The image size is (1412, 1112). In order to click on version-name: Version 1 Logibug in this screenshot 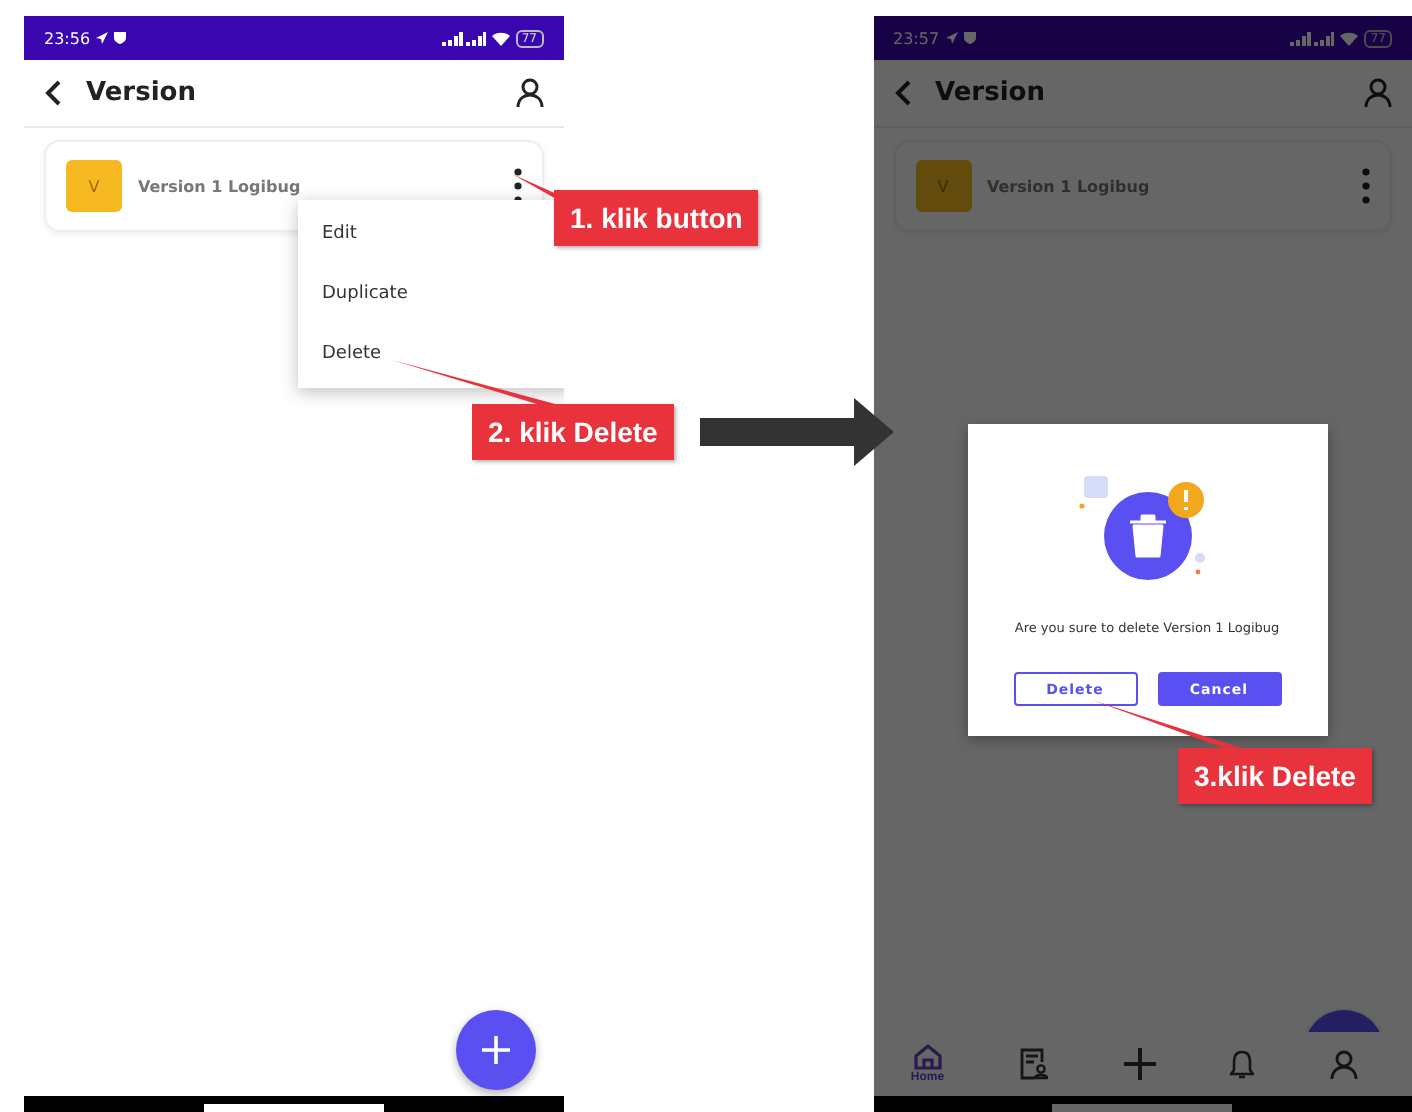, I will do `click(220, 186)`.